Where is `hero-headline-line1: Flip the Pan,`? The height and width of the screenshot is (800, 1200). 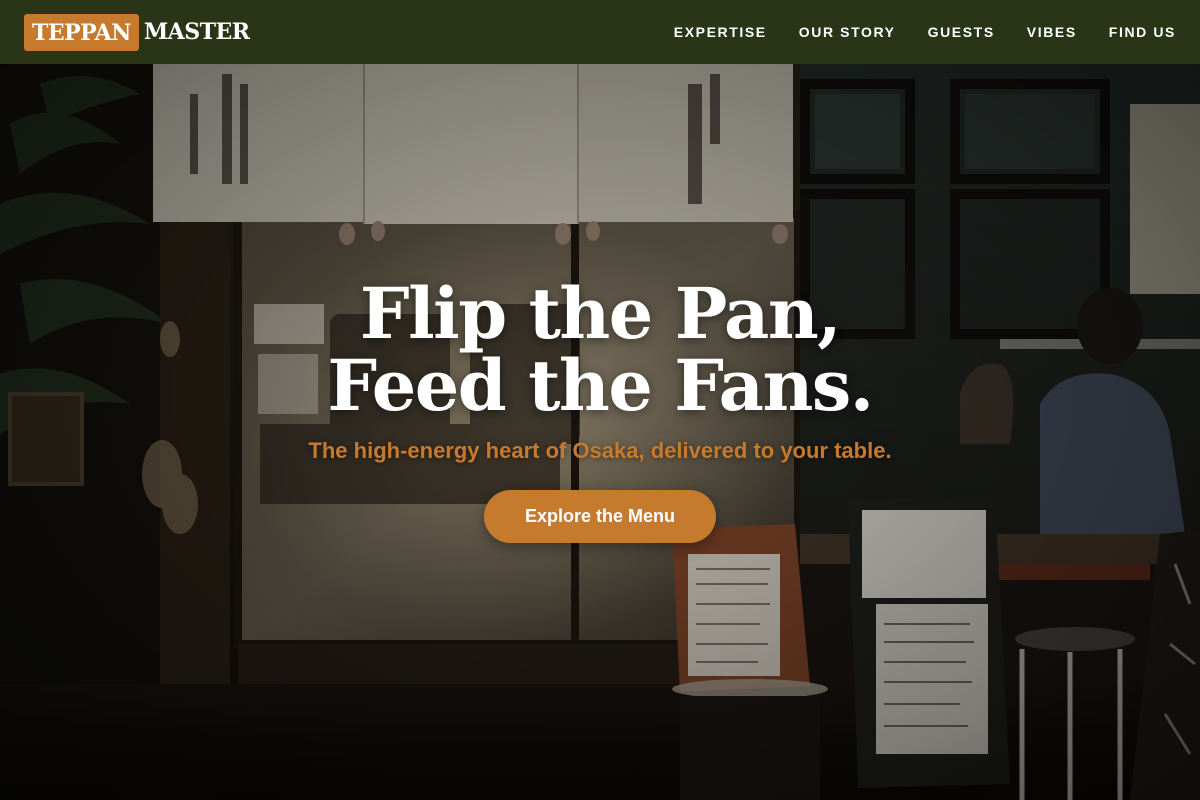
hero-headline-line1: Flip the Pan, is located at coordinates (600, 313).